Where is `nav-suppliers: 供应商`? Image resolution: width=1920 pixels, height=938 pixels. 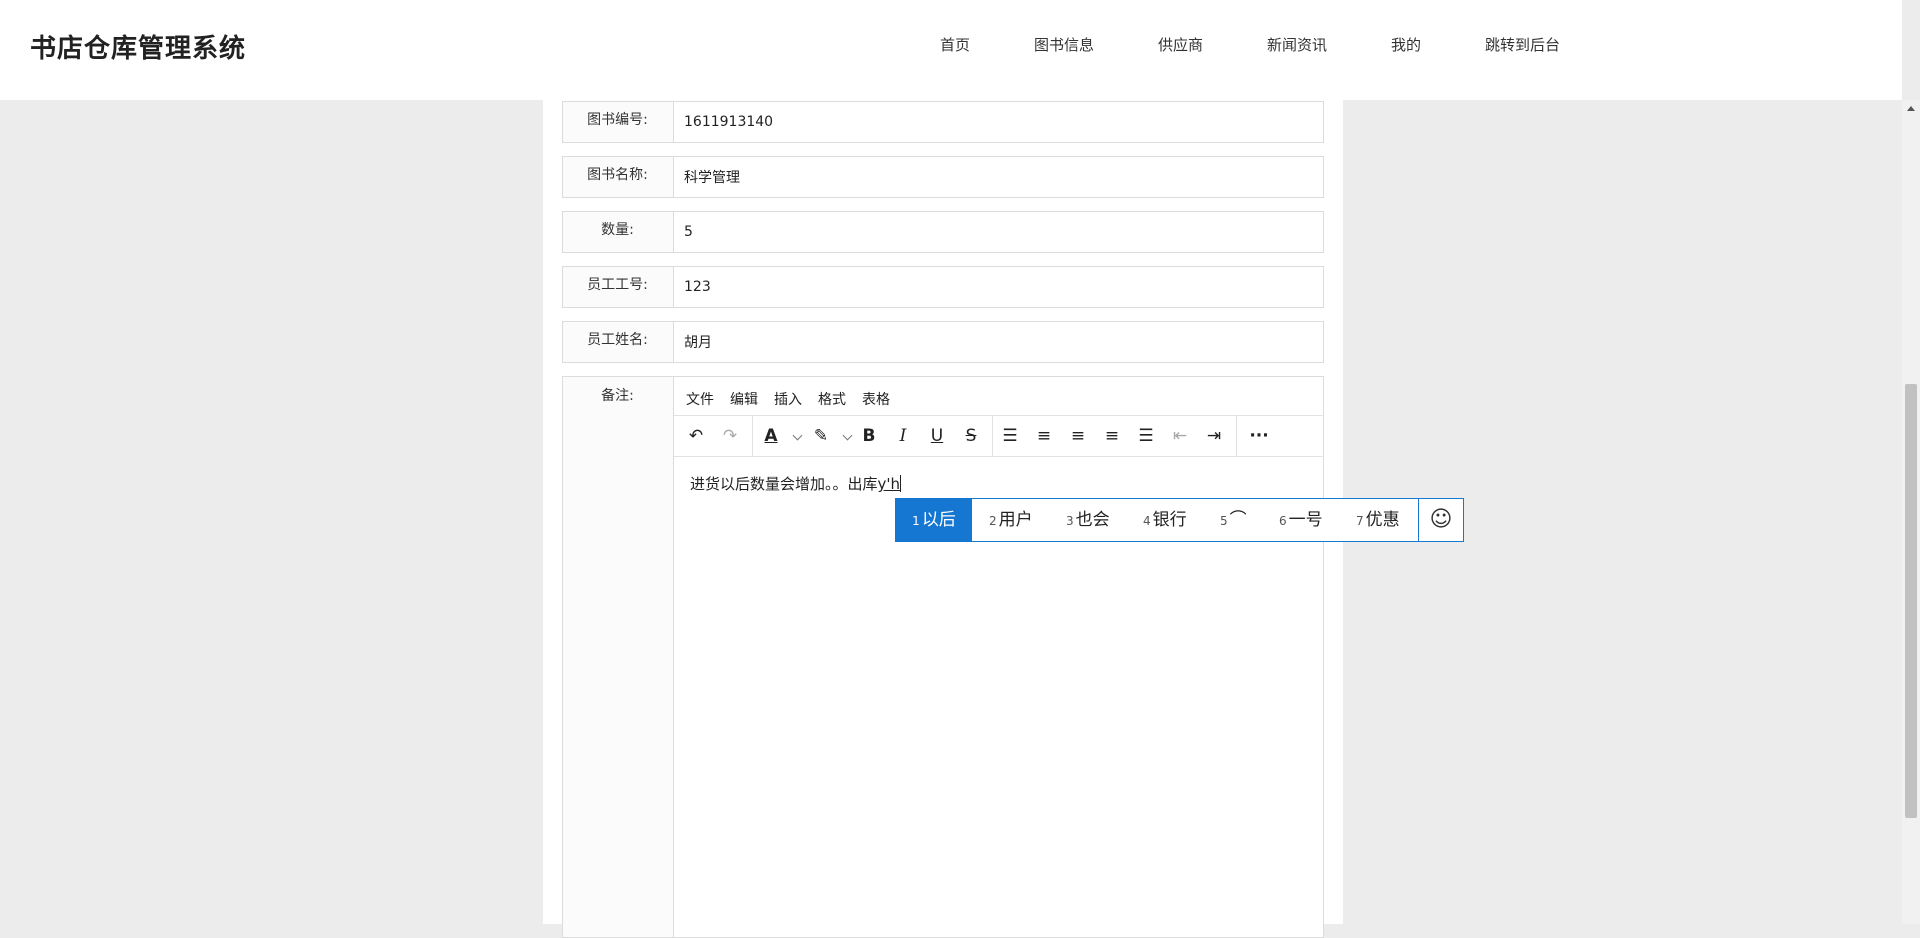 nav-suppliers: 供应商 is located at coordinates (1180, 44).